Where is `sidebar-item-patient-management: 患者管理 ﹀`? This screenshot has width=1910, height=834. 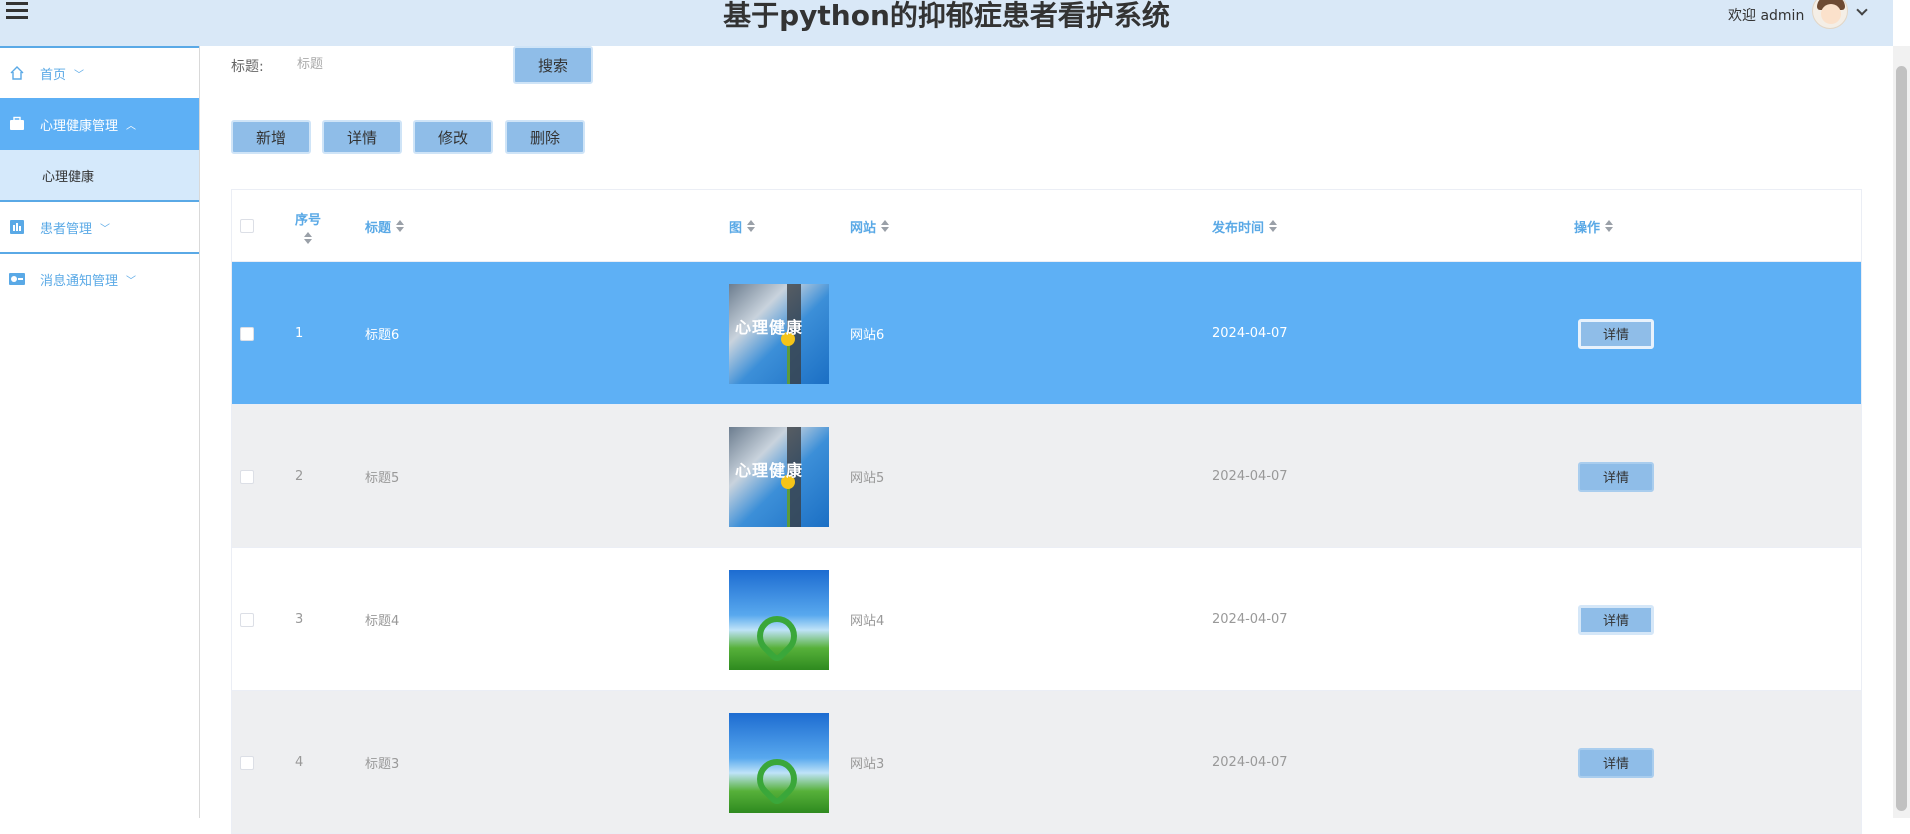 sidebar-item-patient-management: 患者管理 ﹀ is located at coordinates (99, 226).